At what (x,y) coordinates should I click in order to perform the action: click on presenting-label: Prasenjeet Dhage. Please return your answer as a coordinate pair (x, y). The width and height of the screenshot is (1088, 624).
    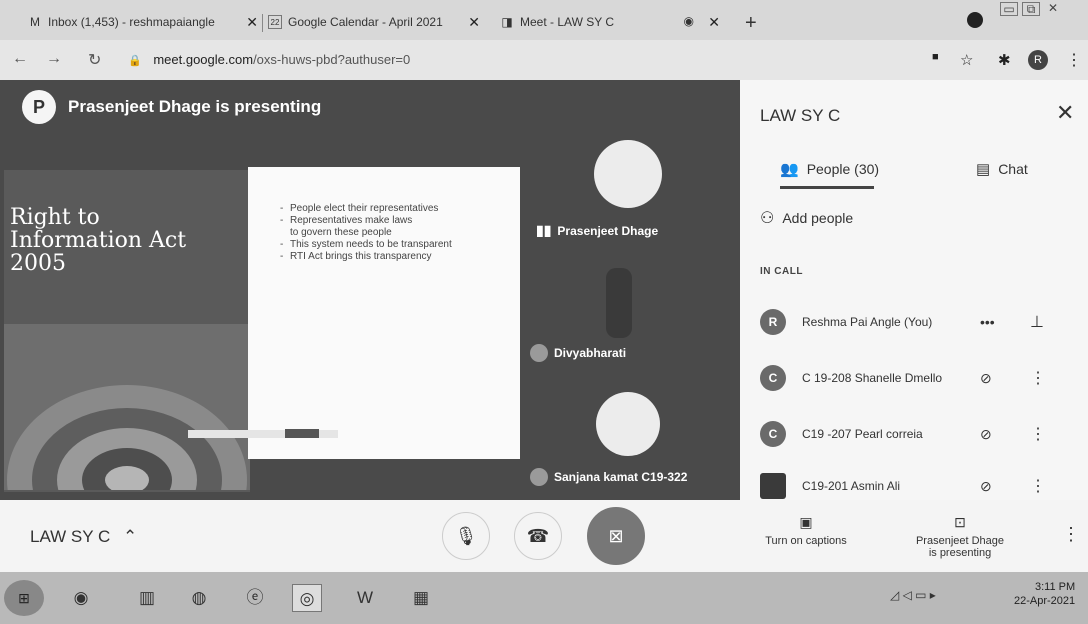
    Looking at the image, I should click on (960, 541).